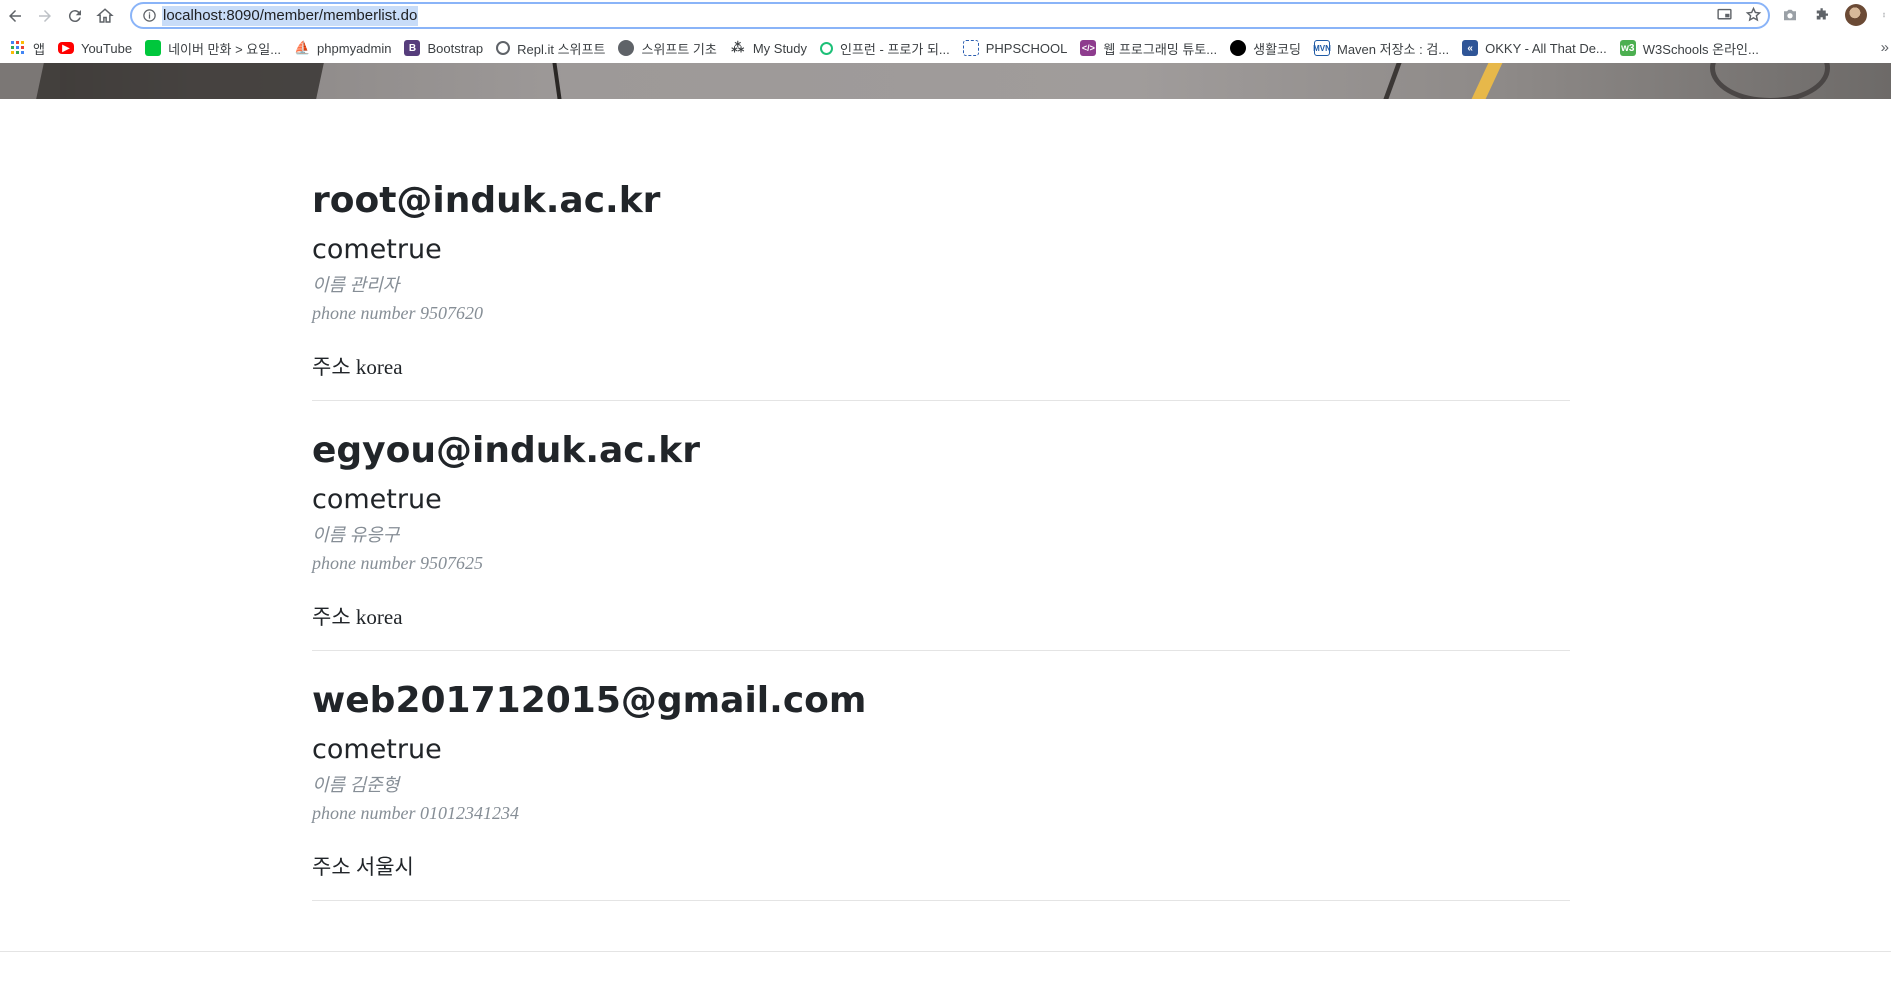  Describe the element at coordinates (941, 701) in the screenshot. I see `member-email: web201712015@gmail.com` at that location.